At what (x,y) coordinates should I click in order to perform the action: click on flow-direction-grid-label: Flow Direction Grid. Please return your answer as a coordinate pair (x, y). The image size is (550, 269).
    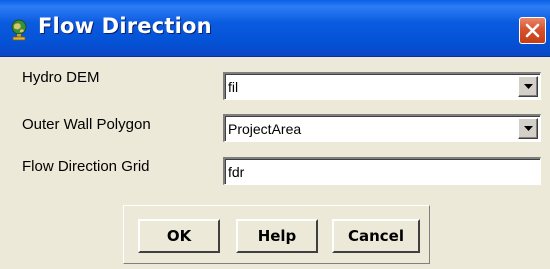
    Looking at the image, I should click on (86, 166).